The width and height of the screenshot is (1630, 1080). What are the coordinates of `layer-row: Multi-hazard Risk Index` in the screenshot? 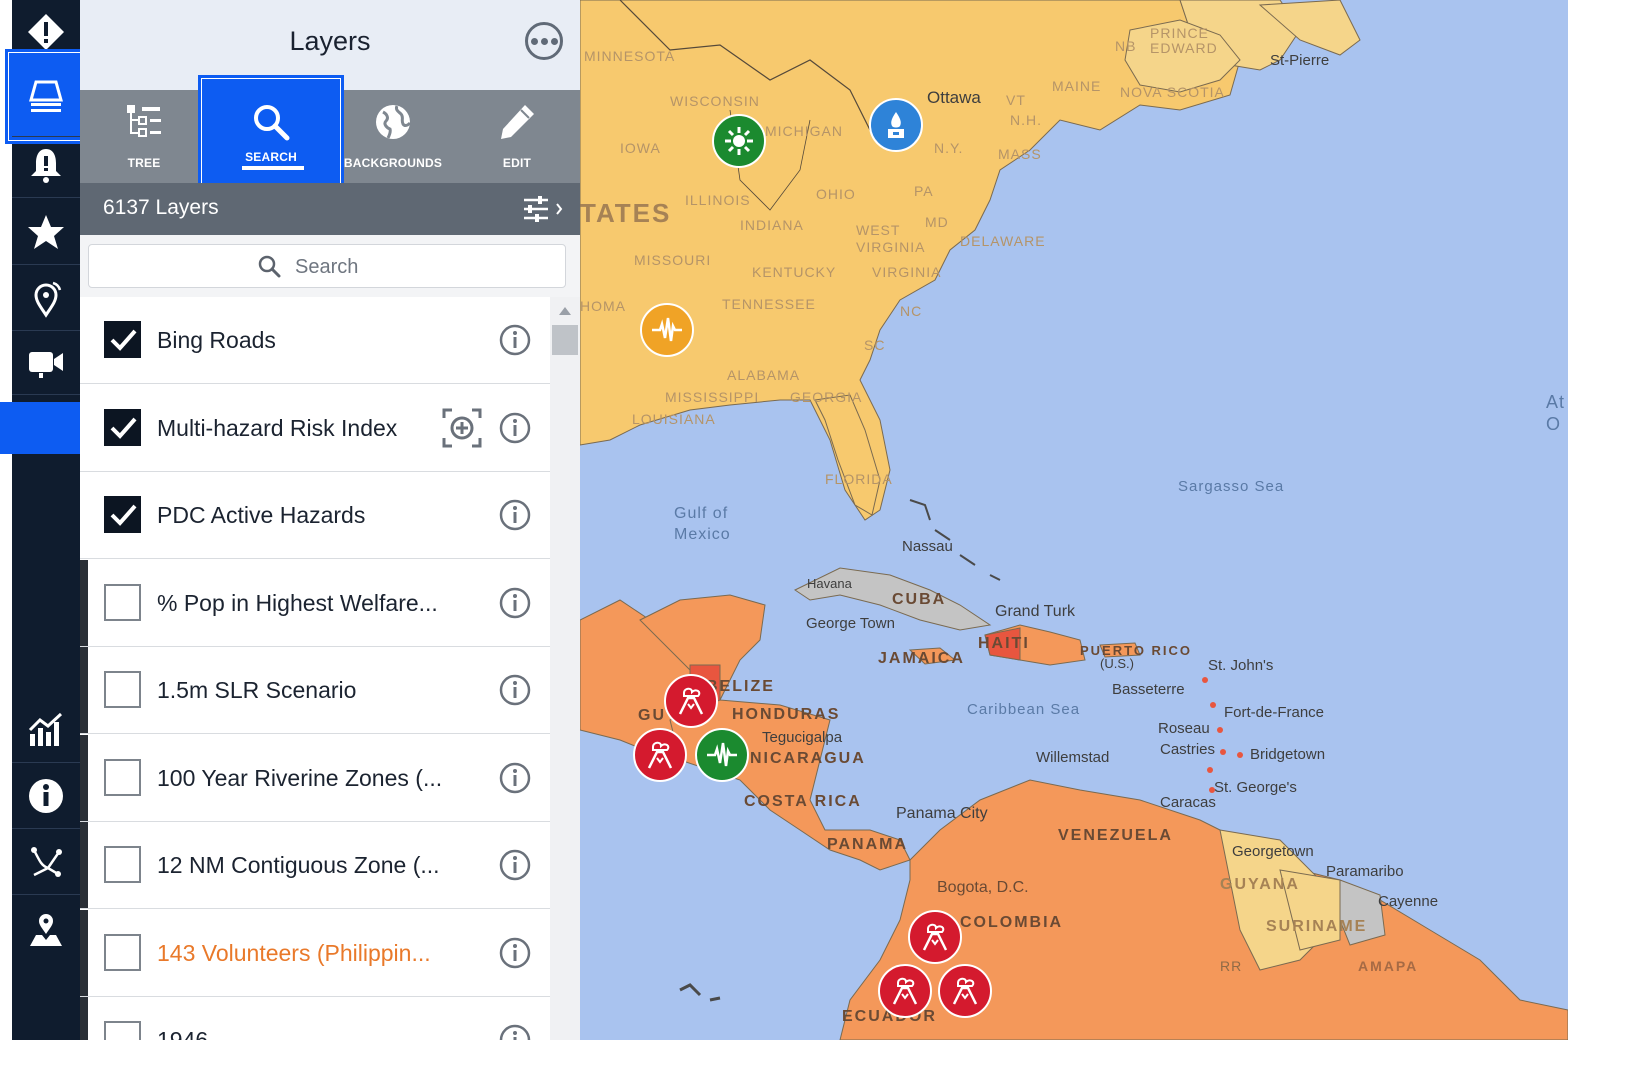 It's located at (315, 428).